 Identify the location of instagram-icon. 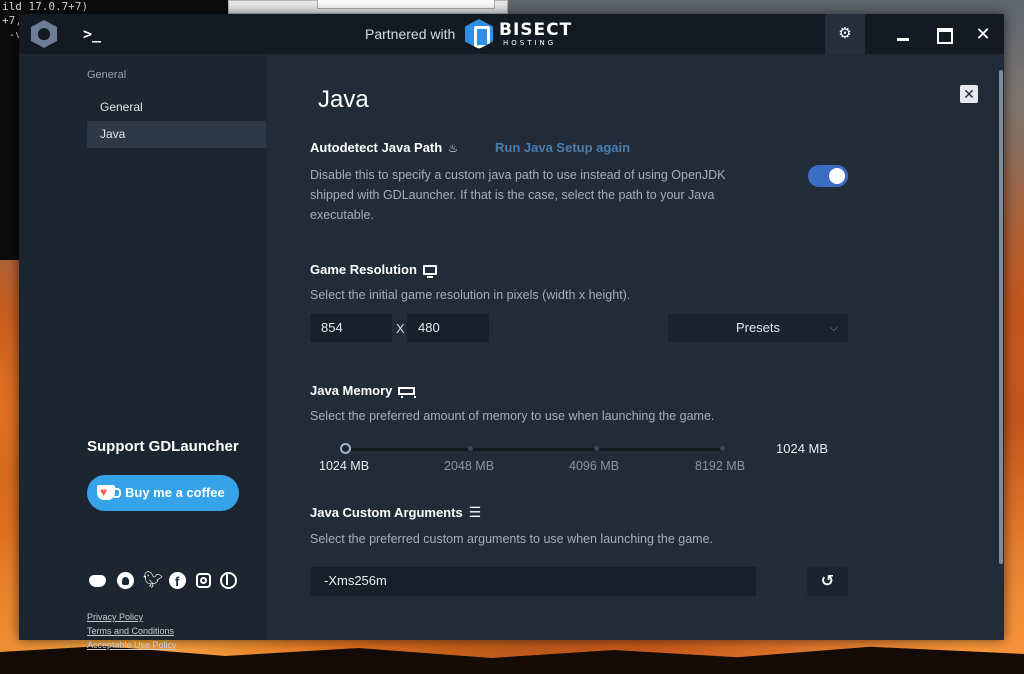
(203, 580).